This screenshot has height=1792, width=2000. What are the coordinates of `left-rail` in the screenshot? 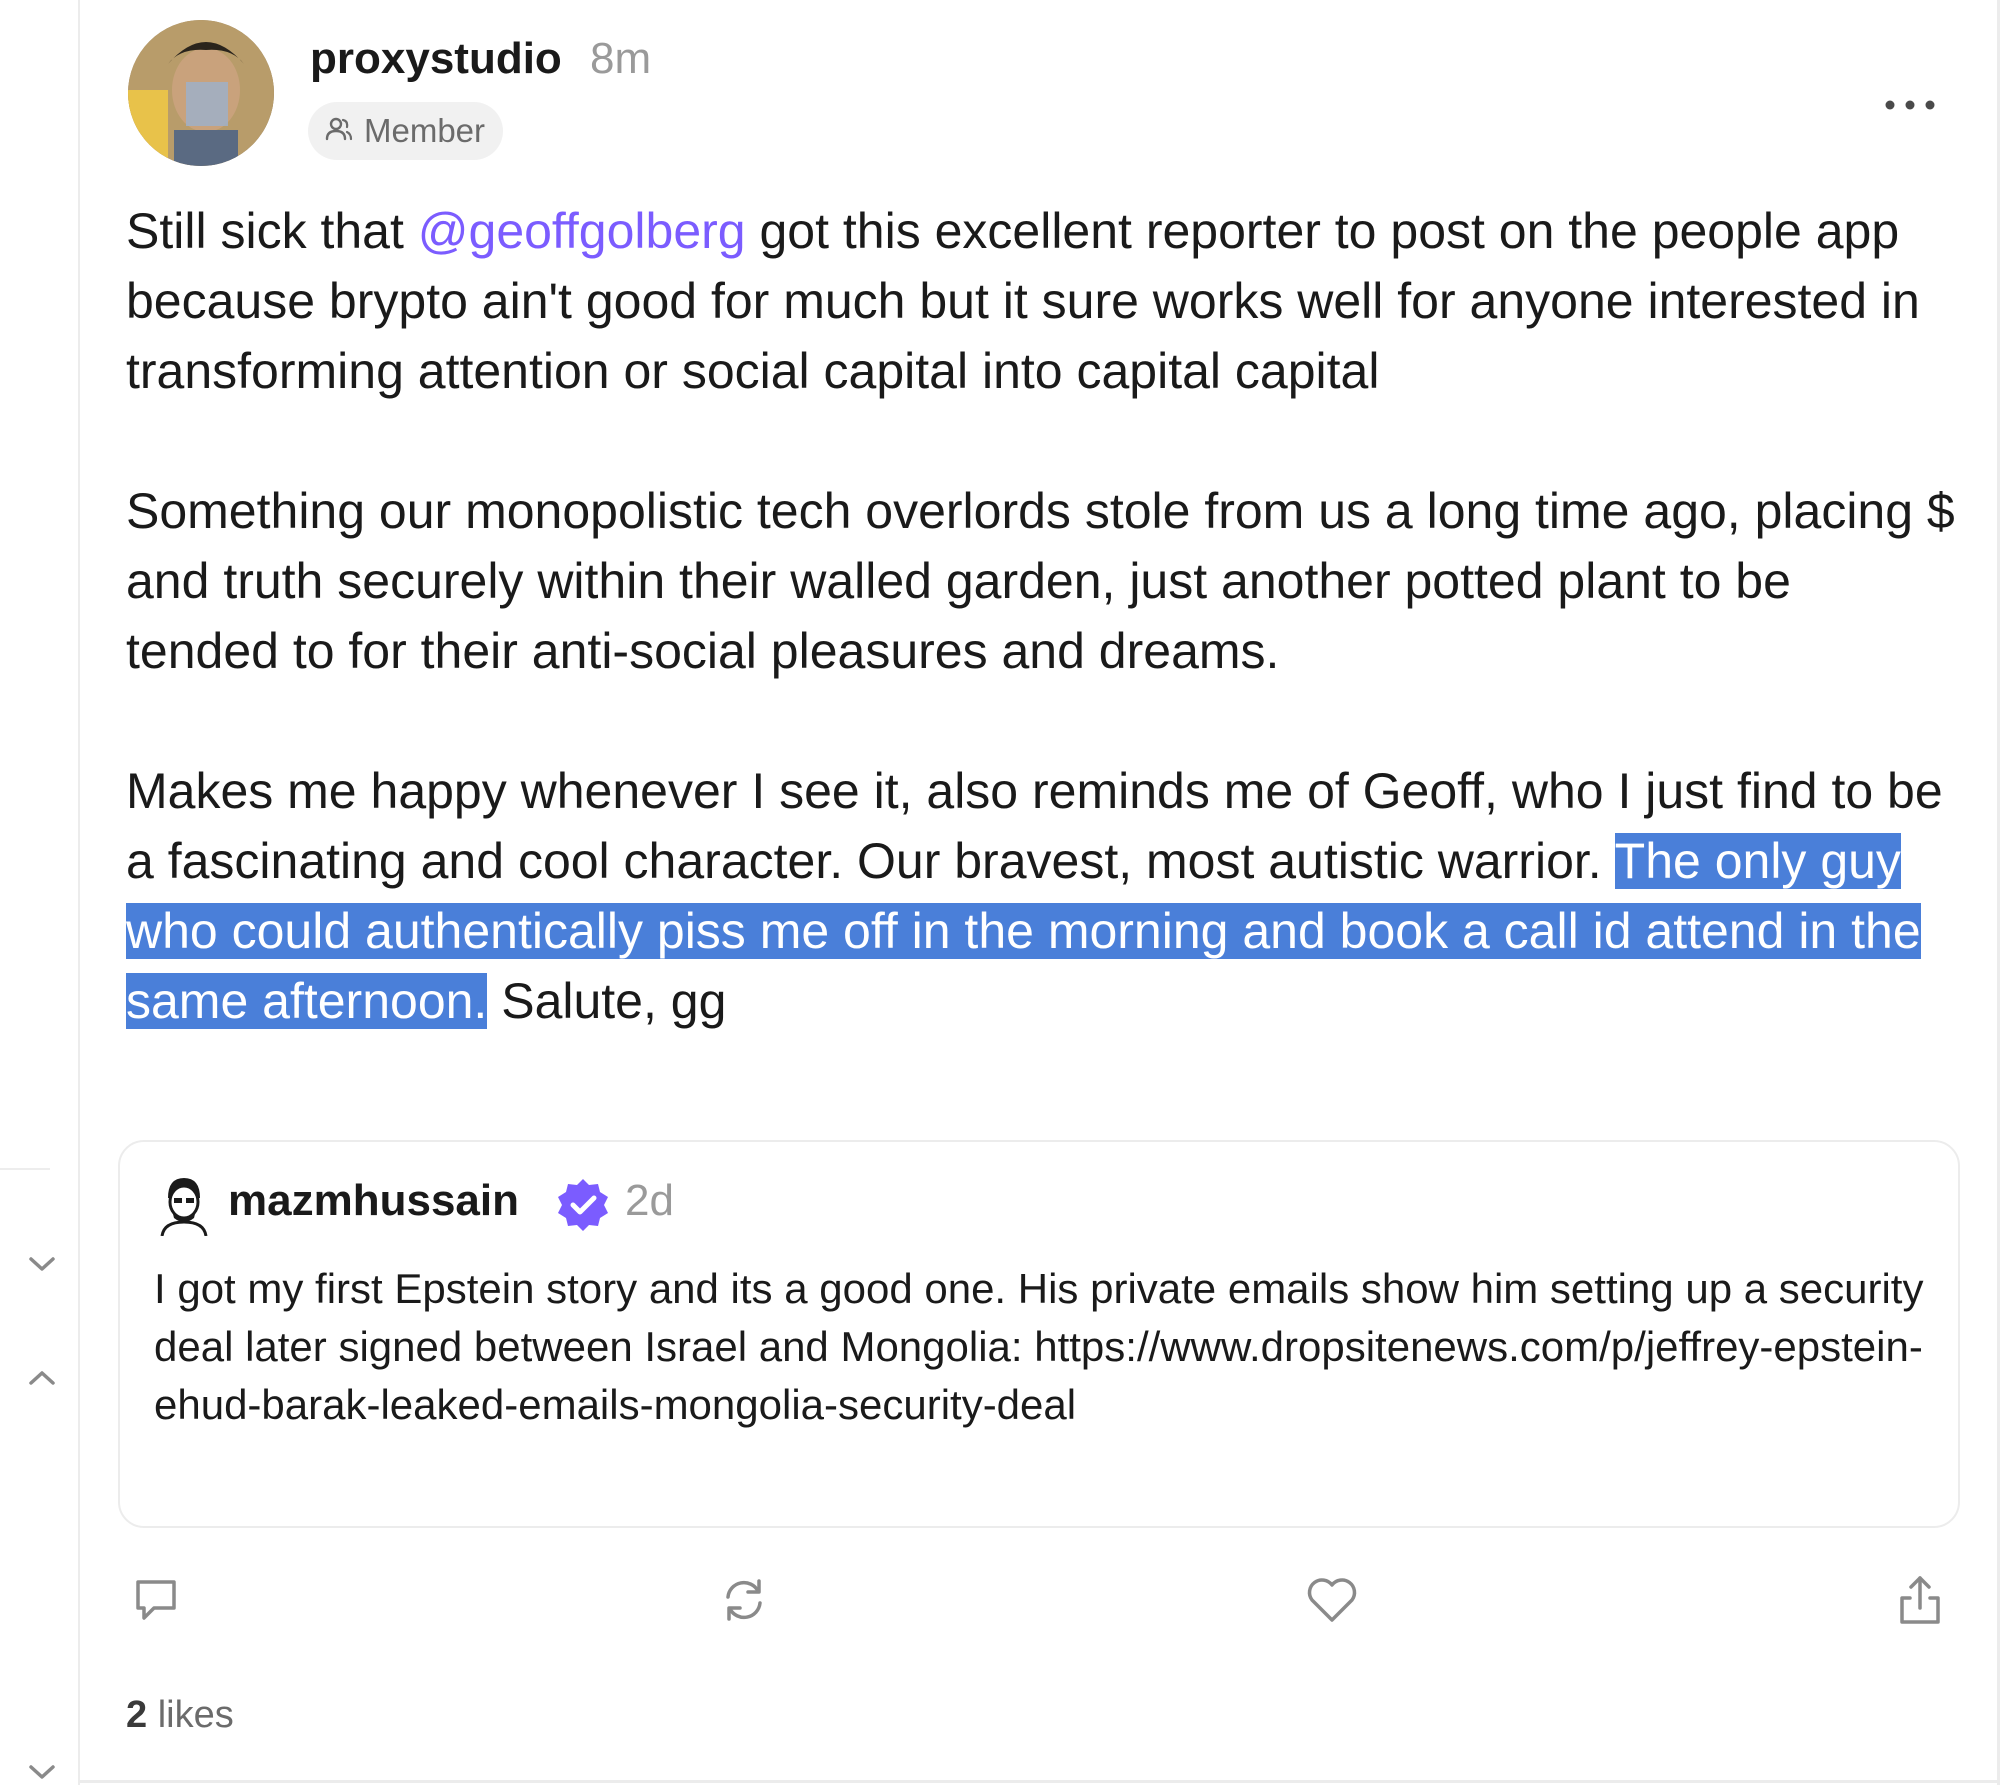 It's located at (40, 892).